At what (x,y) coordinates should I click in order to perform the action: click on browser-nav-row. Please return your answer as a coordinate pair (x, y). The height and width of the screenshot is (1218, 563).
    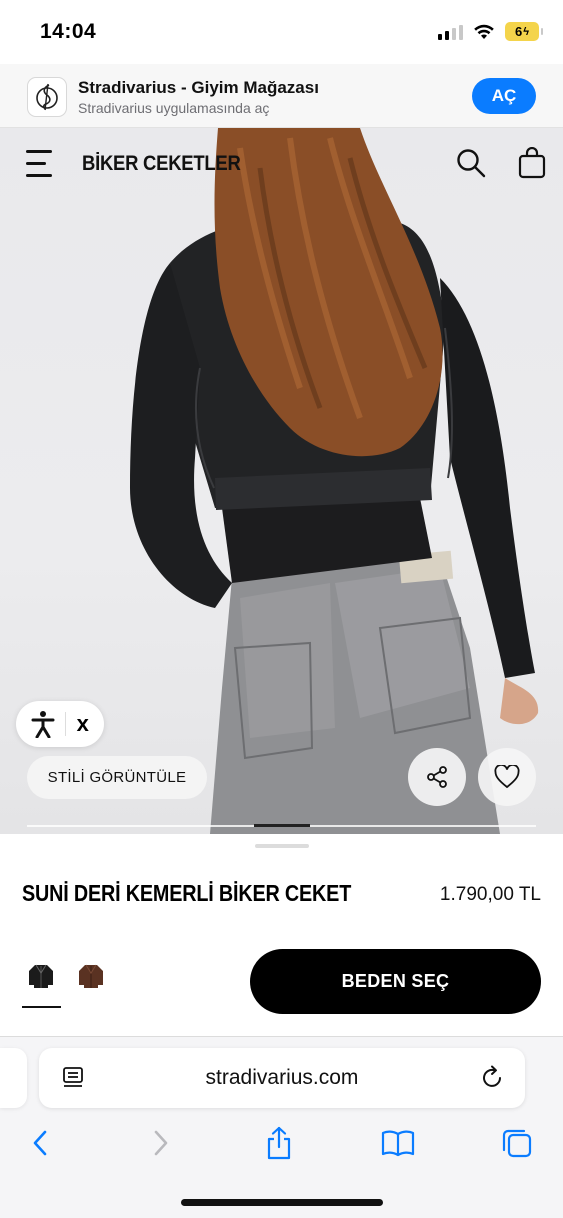
    Looking at the image, I should click on (281, 1143).